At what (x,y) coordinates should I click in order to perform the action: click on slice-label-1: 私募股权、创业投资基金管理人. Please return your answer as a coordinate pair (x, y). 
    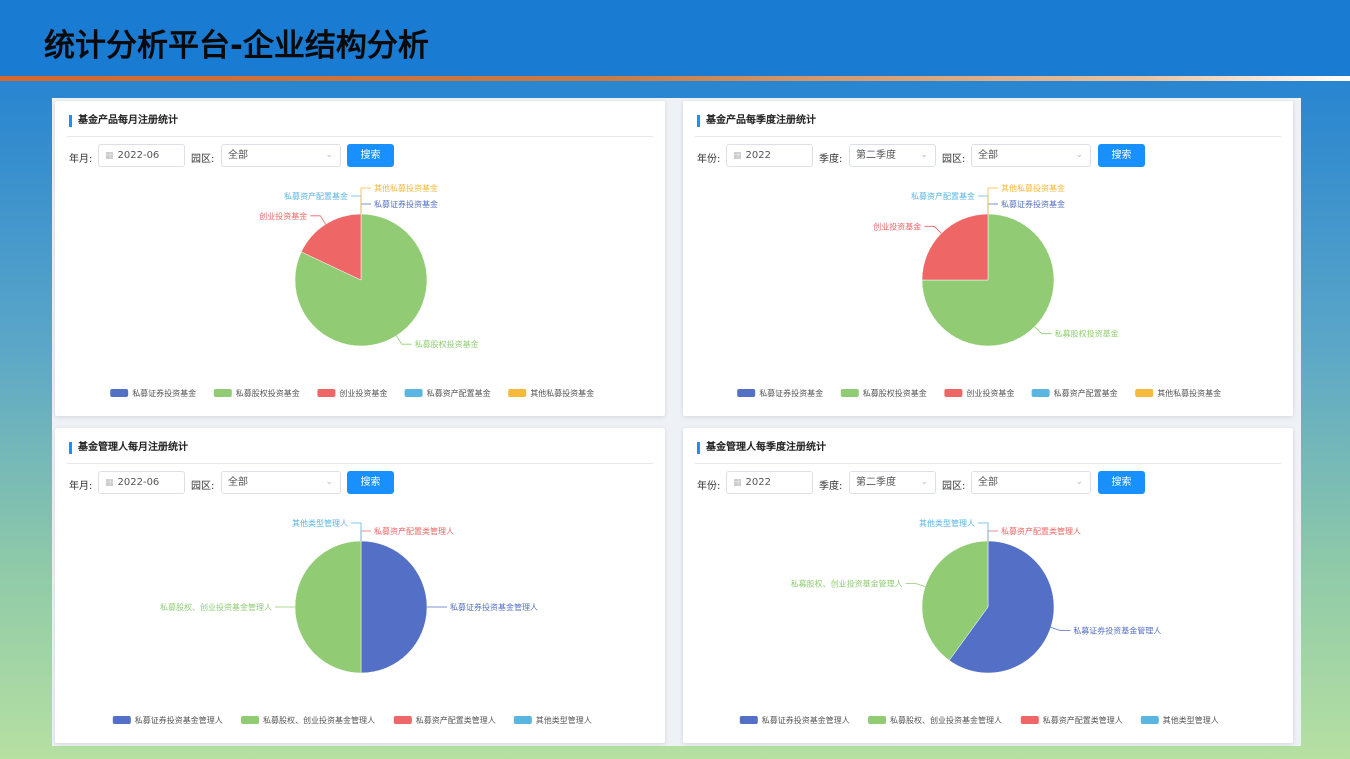
    Looking at the image, I should click on (216, 607).